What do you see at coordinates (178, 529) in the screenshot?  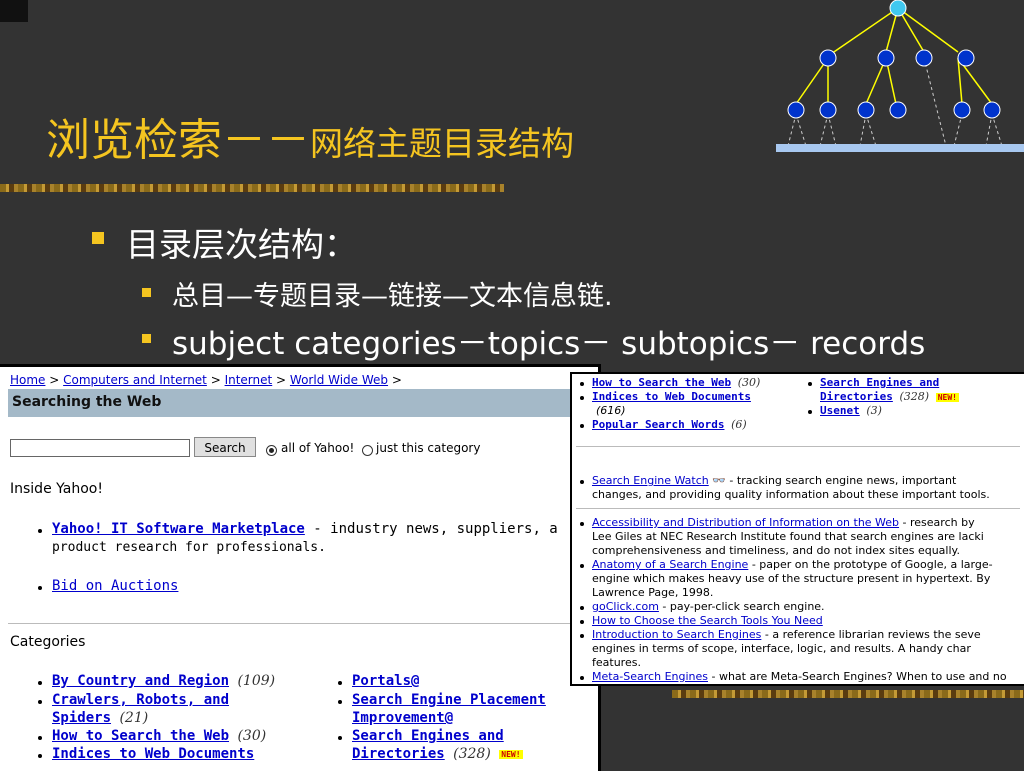 I see `it-marketplace-link: Yahoo! IT Software Marketplace` at bounding box center [178, 529].